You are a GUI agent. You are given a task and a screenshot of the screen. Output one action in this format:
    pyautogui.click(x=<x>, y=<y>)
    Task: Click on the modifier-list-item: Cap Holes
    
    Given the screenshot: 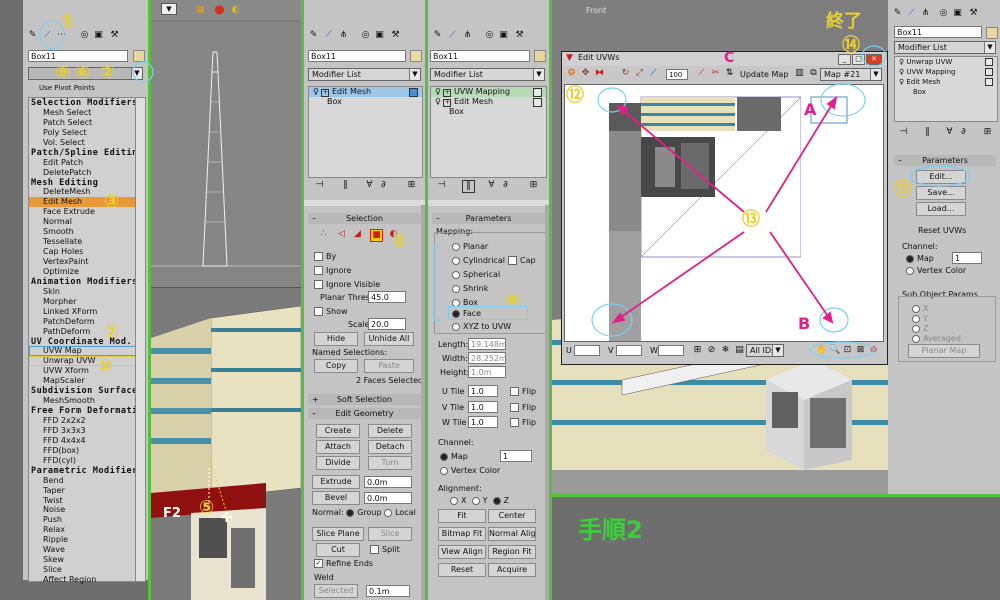 What is the action you would take?
    pyautogui.click(x=82, y=252)
    